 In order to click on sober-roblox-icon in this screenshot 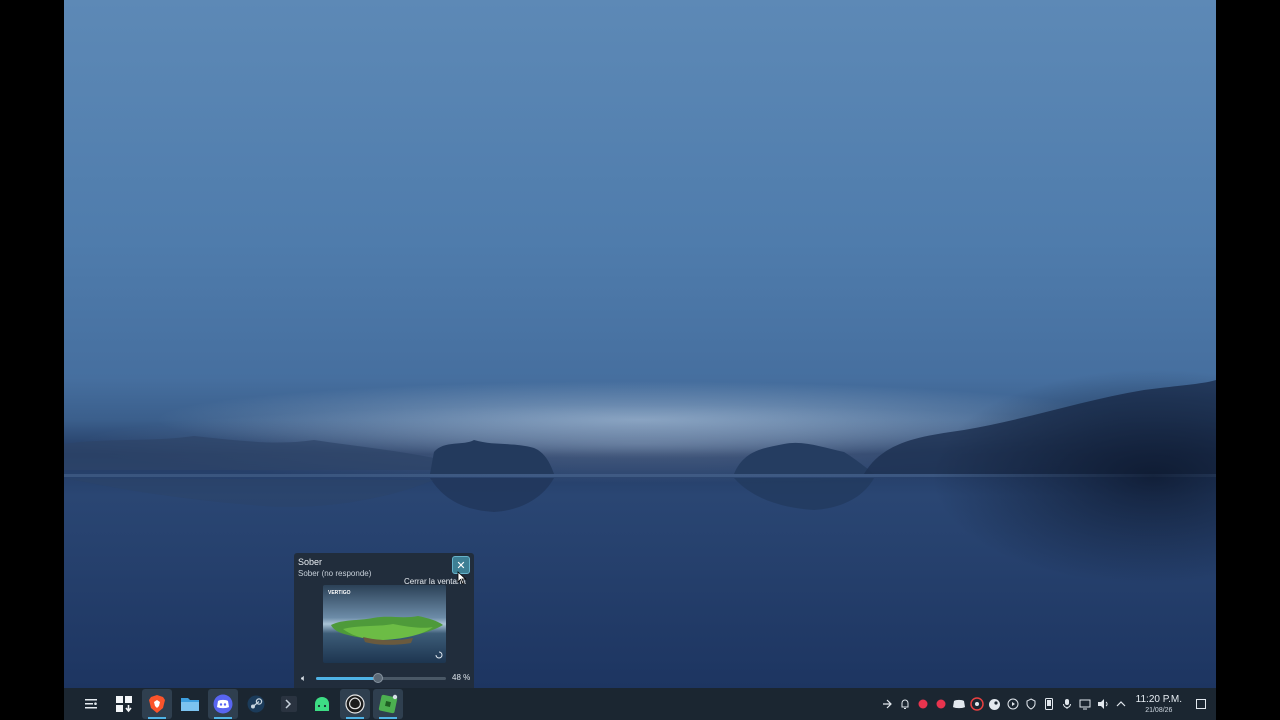, I will do `click(388, 704)`.